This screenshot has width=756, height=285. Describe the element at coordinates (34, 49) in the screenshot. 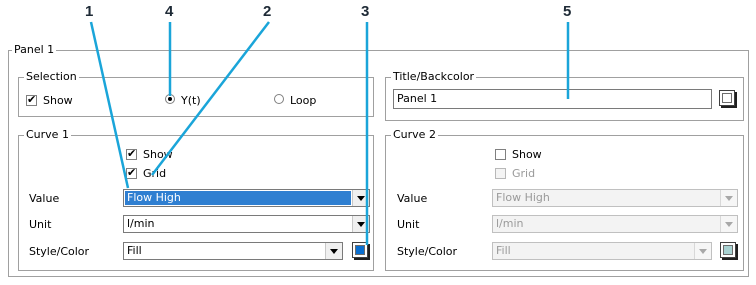

I see `panel-title: Panel 1` at that location.